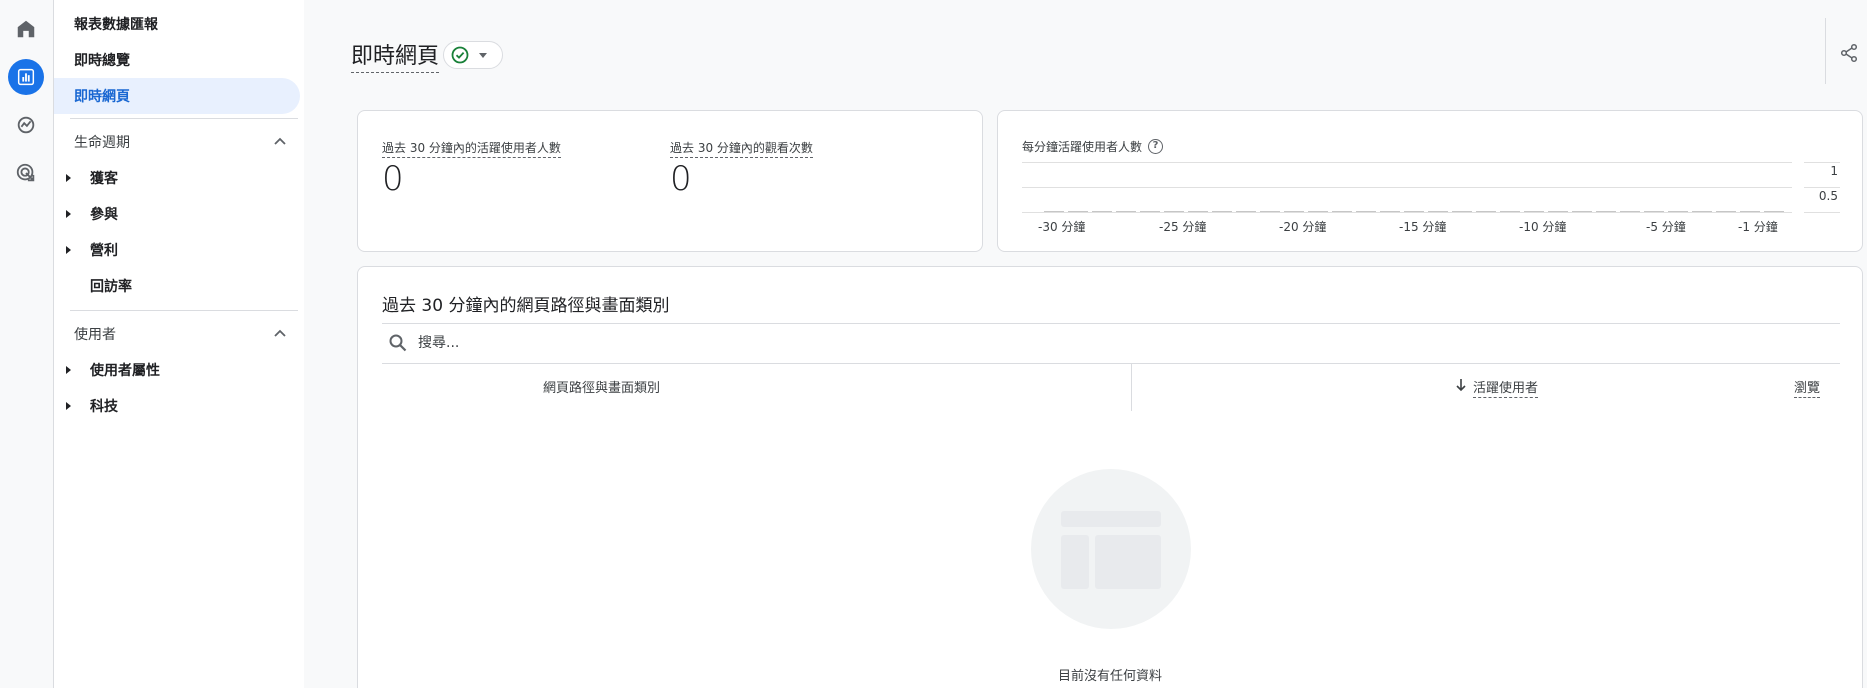 This screenshot has height=688, width=1867. I want to click on data-quality-status-button, so click(473, 55).